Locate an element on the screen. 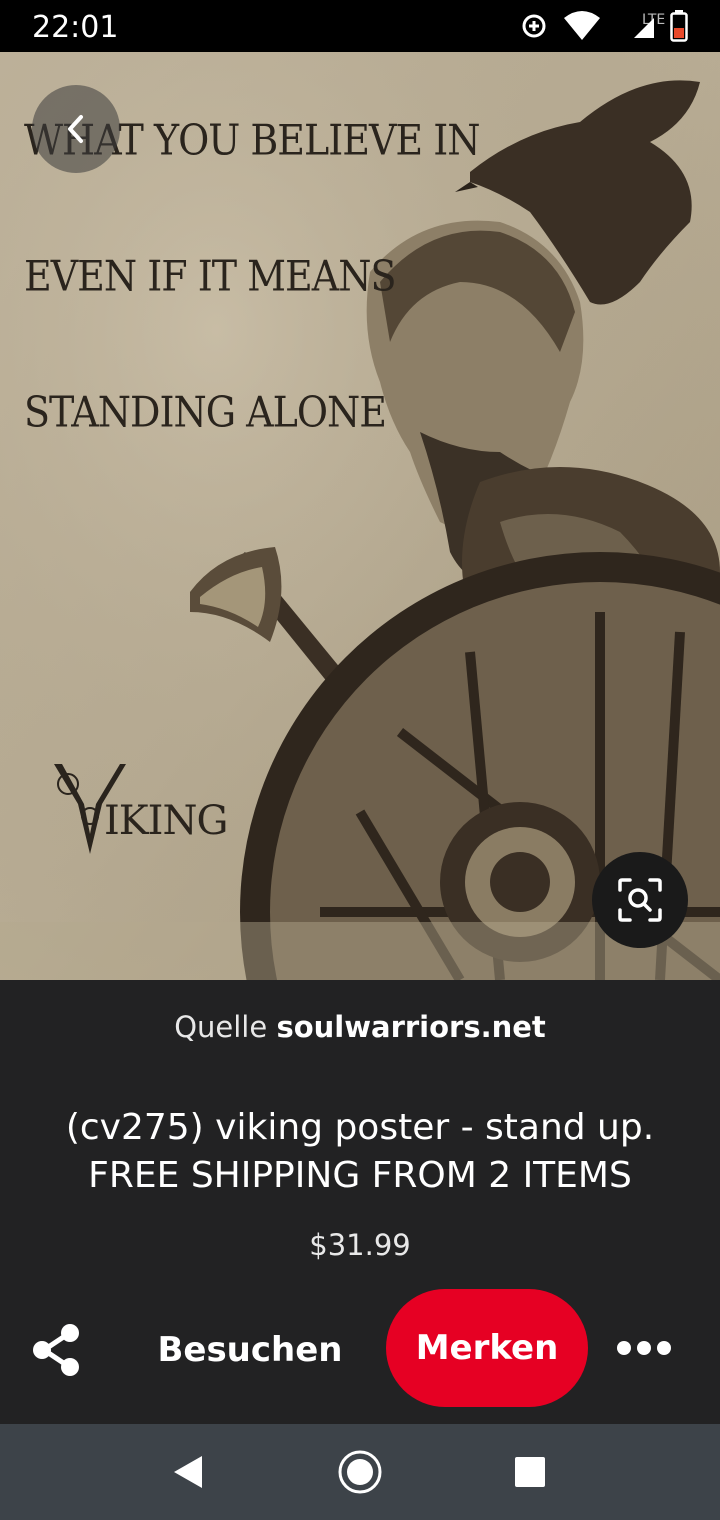  visual-search-icon is located at coordinates (640, 900).